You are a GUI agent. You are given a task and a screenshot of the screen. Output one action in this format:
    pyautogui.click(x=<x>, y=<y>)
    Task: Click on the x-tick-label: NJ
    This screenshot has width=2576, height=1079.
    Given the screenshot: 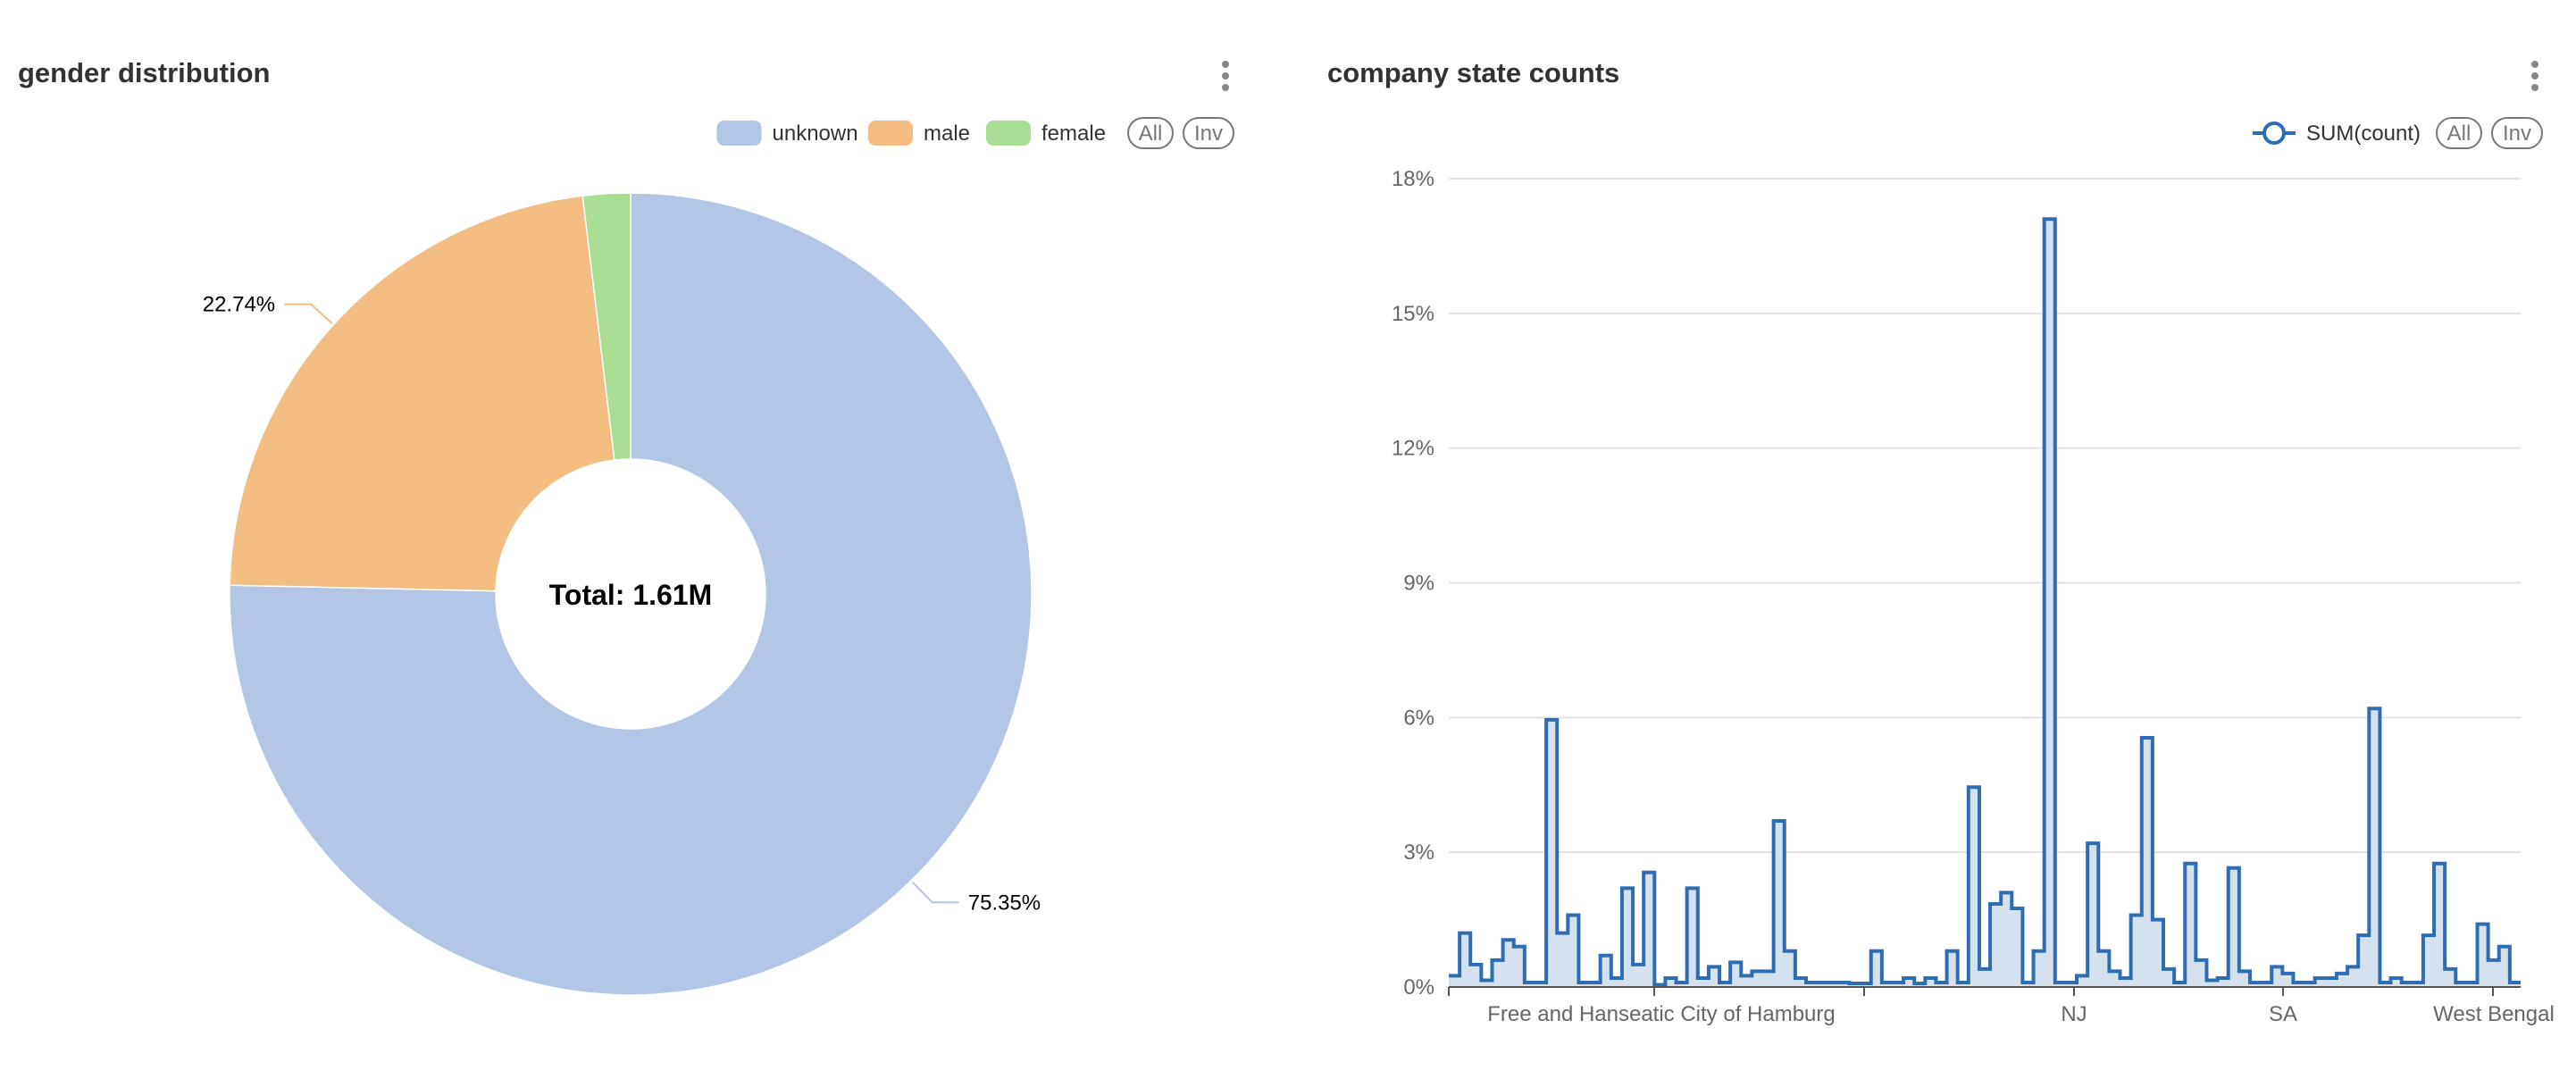 What is the action you would take?
    pyautogui.click(x=2074, y=1014)
    